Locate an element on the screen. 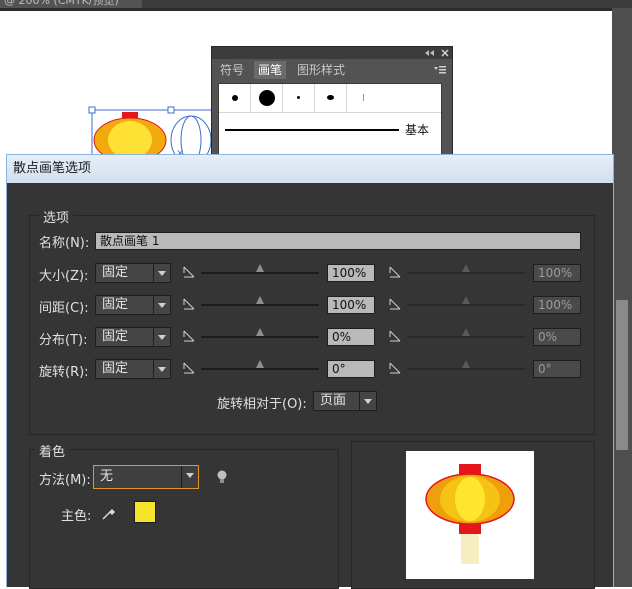  brush-swatch-large-dot is located at coordinates (267, 98).